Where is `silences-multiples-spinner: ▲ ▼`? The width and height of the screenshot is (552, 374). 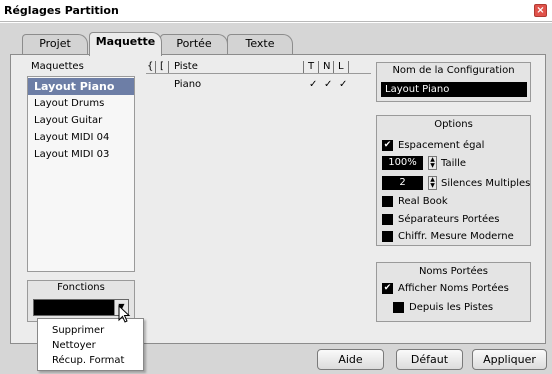 silences-multiples-spinner: ▲ ▼ is located at coordinates (432, 183).